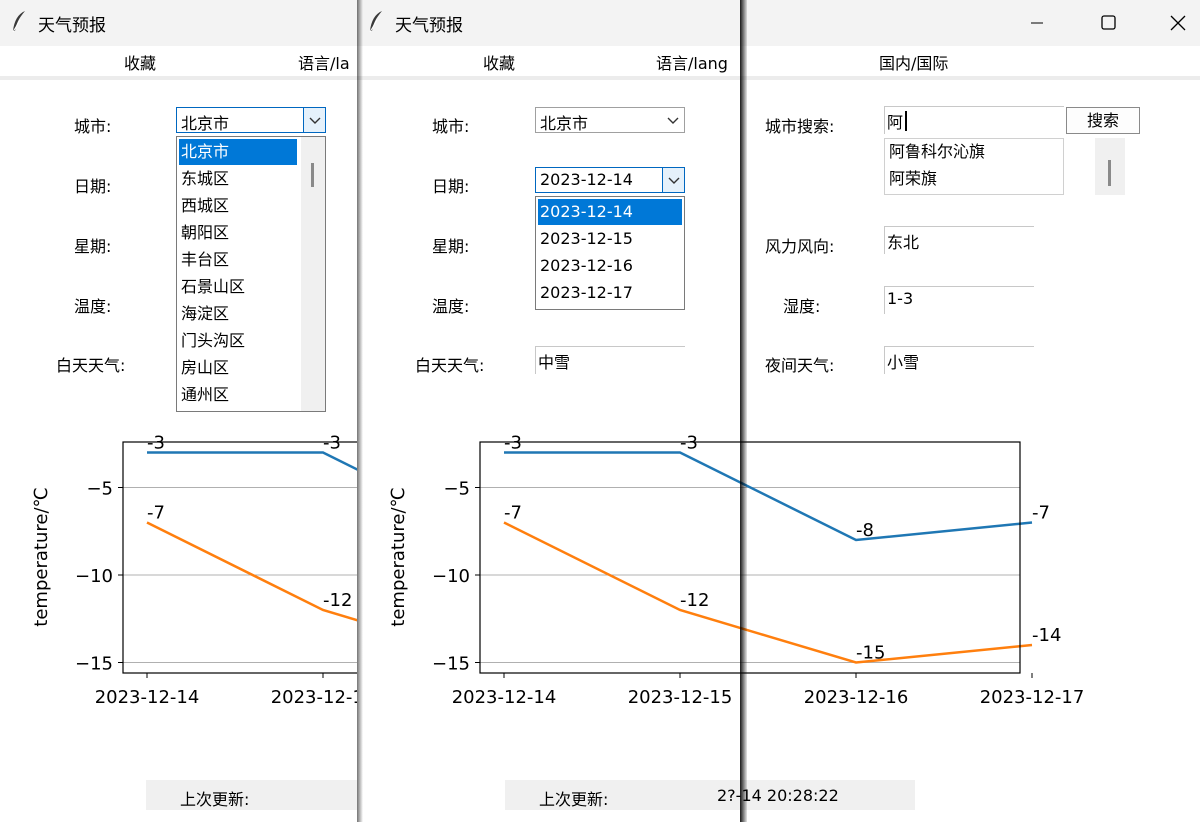 This screenshot has height=822, width=1200. I want to click on menu-bar: 收藏 语言/lang 国内/国际, so click(778, 63).